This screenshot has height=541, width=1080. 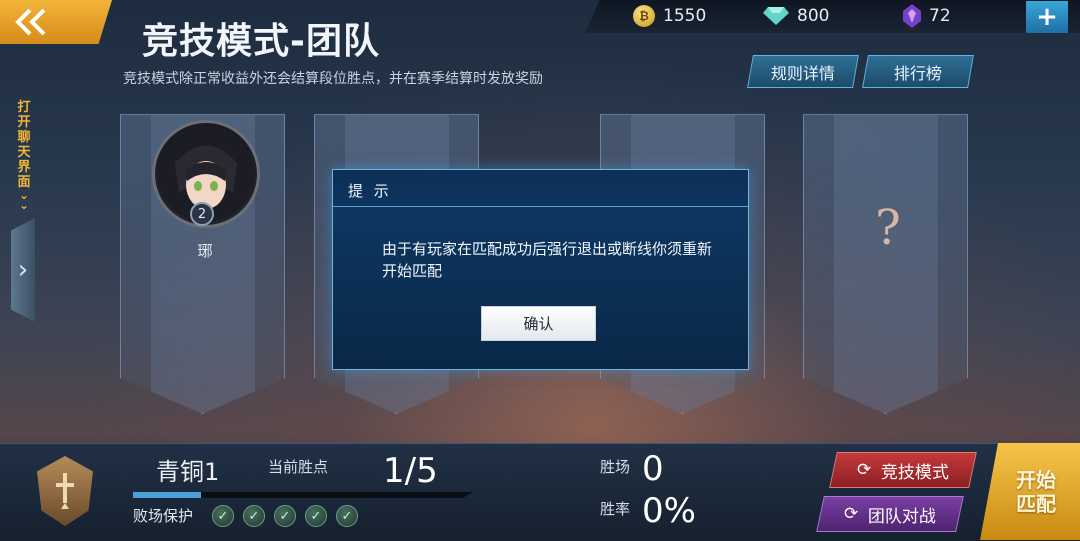 What do you see at coordinates (796, 16) in the screenshot?
I see `diamond-currency: 800` at bounding box center [796, 16].